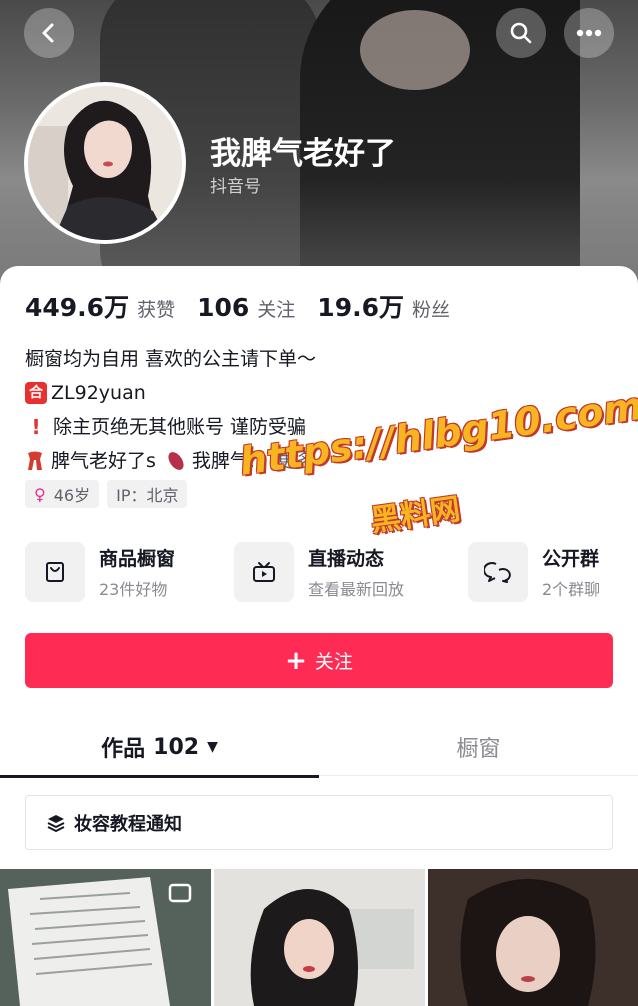 Image resolution: width=638 pixels, height=1006 pixels. I want to click on profile-stats: 449.6万 获赞 106 关注 19.6万 粉丝, so click(248, 306).